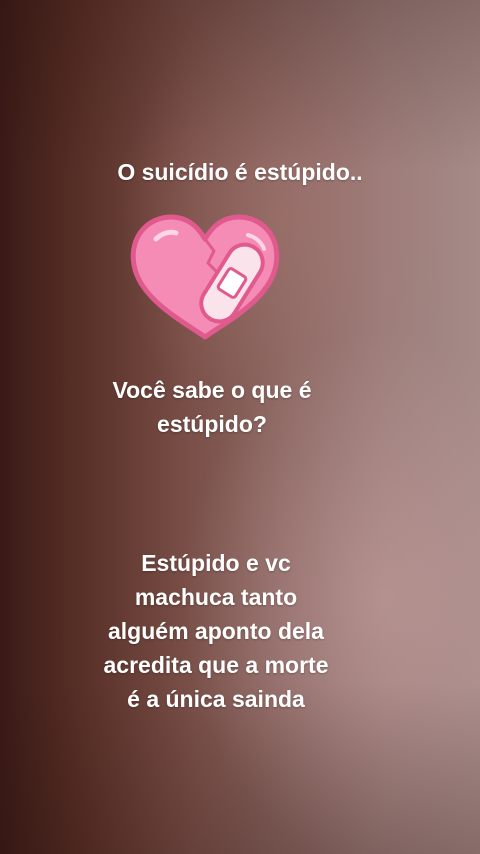 This screenshot has height=854, width=480. What do you see at coordinates (212, 390) in the screenshot?
I see `story-line: Você sabe o que é` at bounding box center [212, 390].